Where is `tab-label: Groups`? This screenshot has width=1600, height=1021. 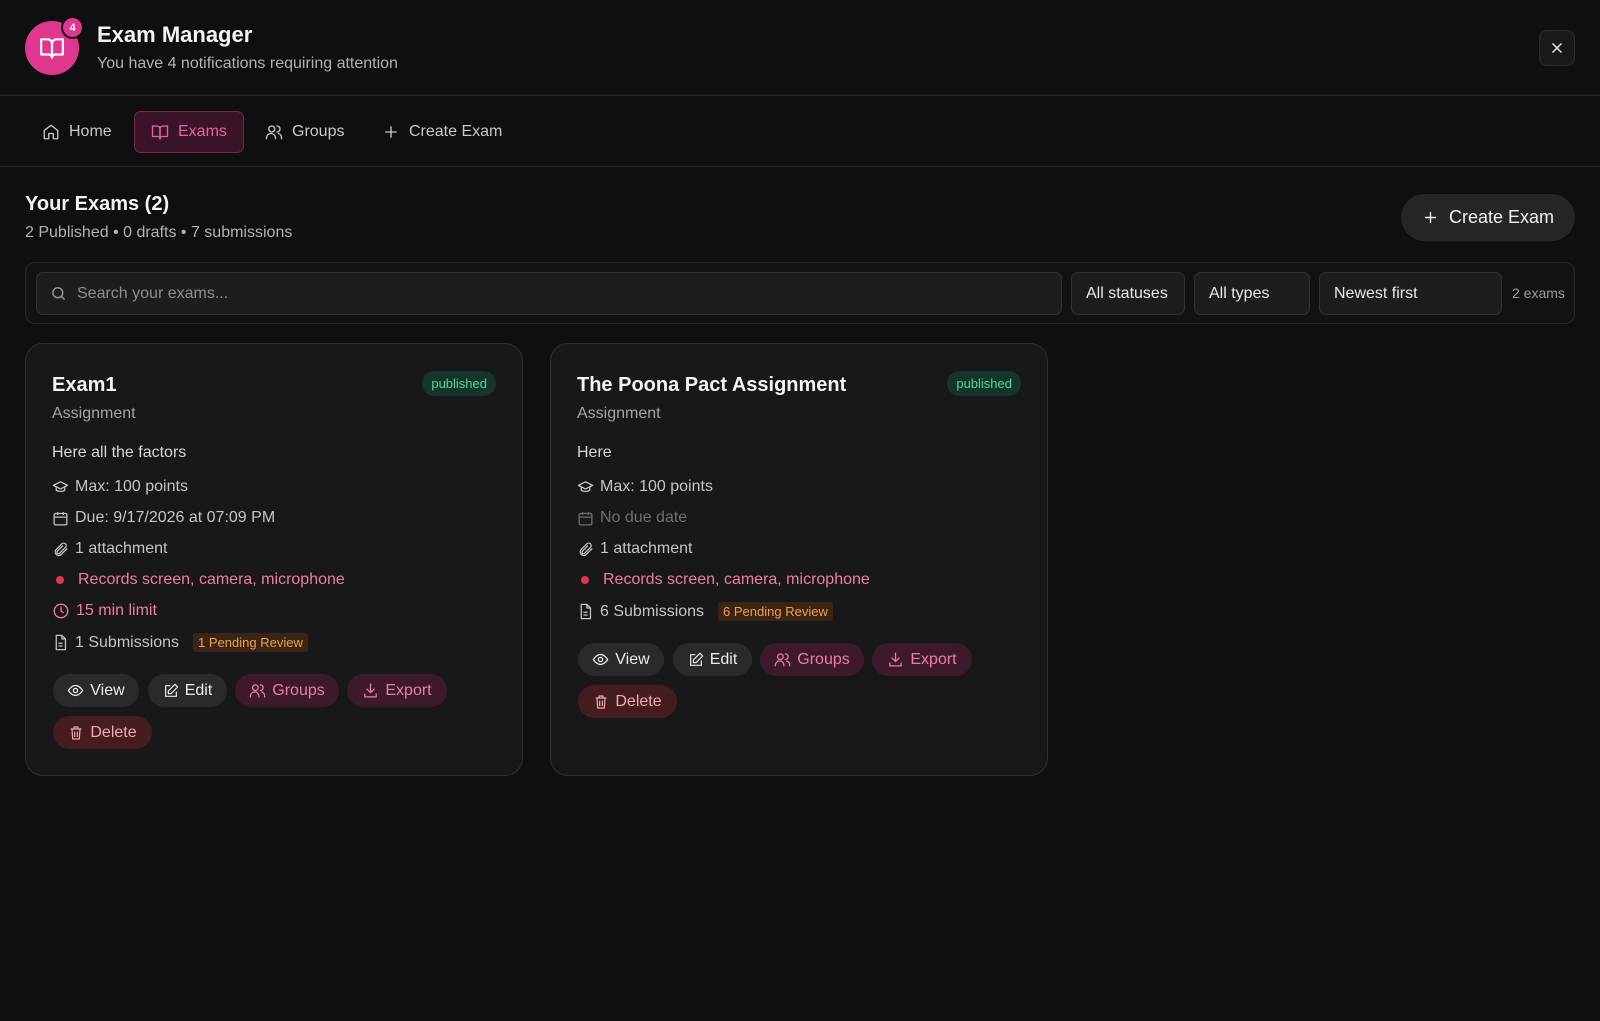
tab-label: Groups is located at coordinates (318, 131).